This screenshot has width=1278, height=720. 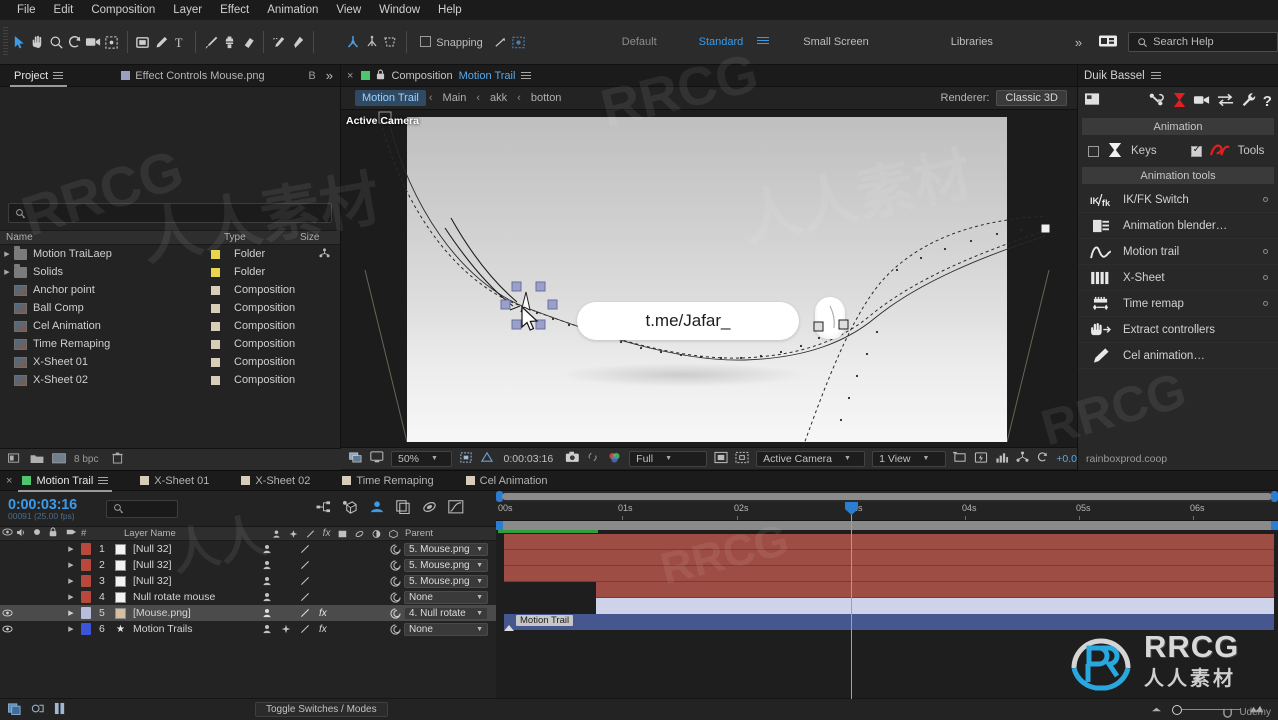 What do you see at coordinates (329, 75) in the screenshot?
I see `project-overflow-icon: »` at bounding box center [329, 75].